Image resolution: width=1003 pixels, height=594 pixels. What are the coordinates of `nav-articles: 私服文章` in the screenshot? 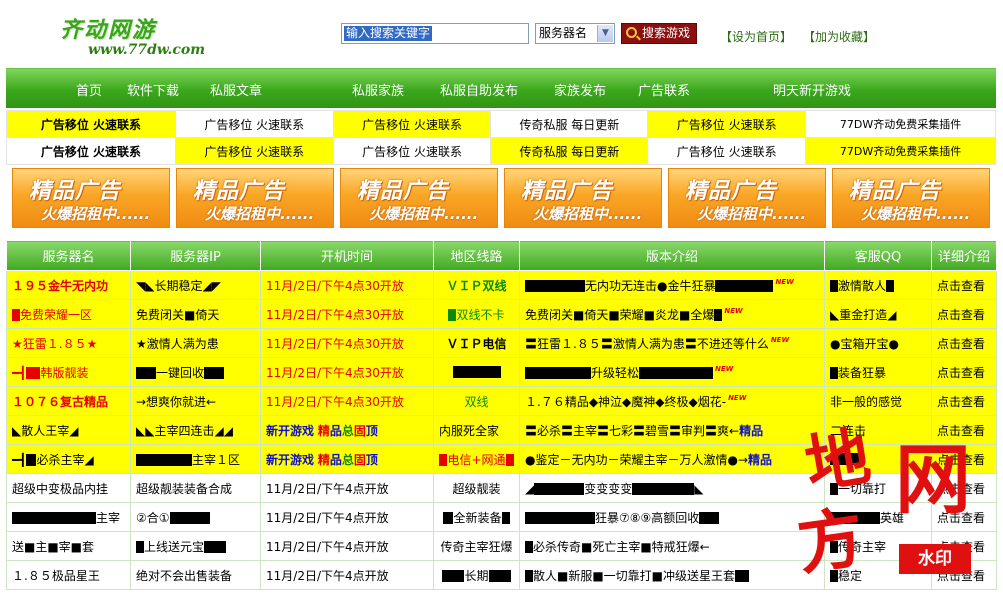 It's located at (236, 89).